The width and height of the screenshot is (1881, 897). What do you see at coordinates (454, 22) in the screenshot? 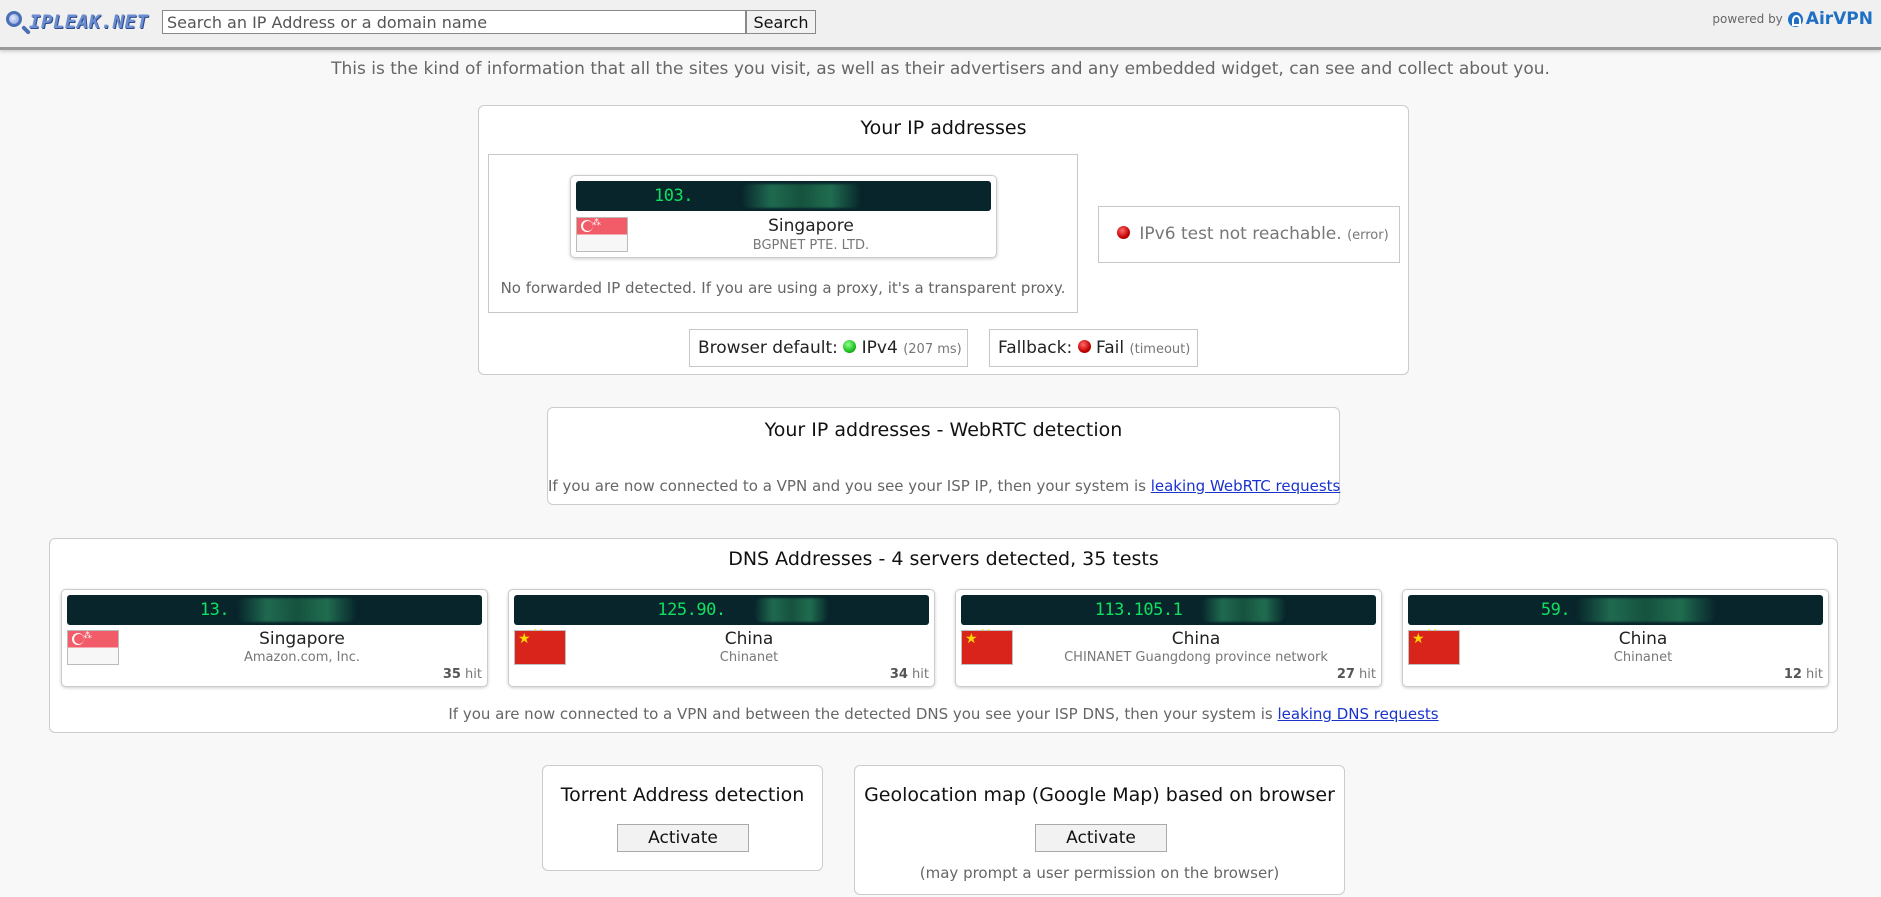
I see `search-input` at bounding box center [454, 22].